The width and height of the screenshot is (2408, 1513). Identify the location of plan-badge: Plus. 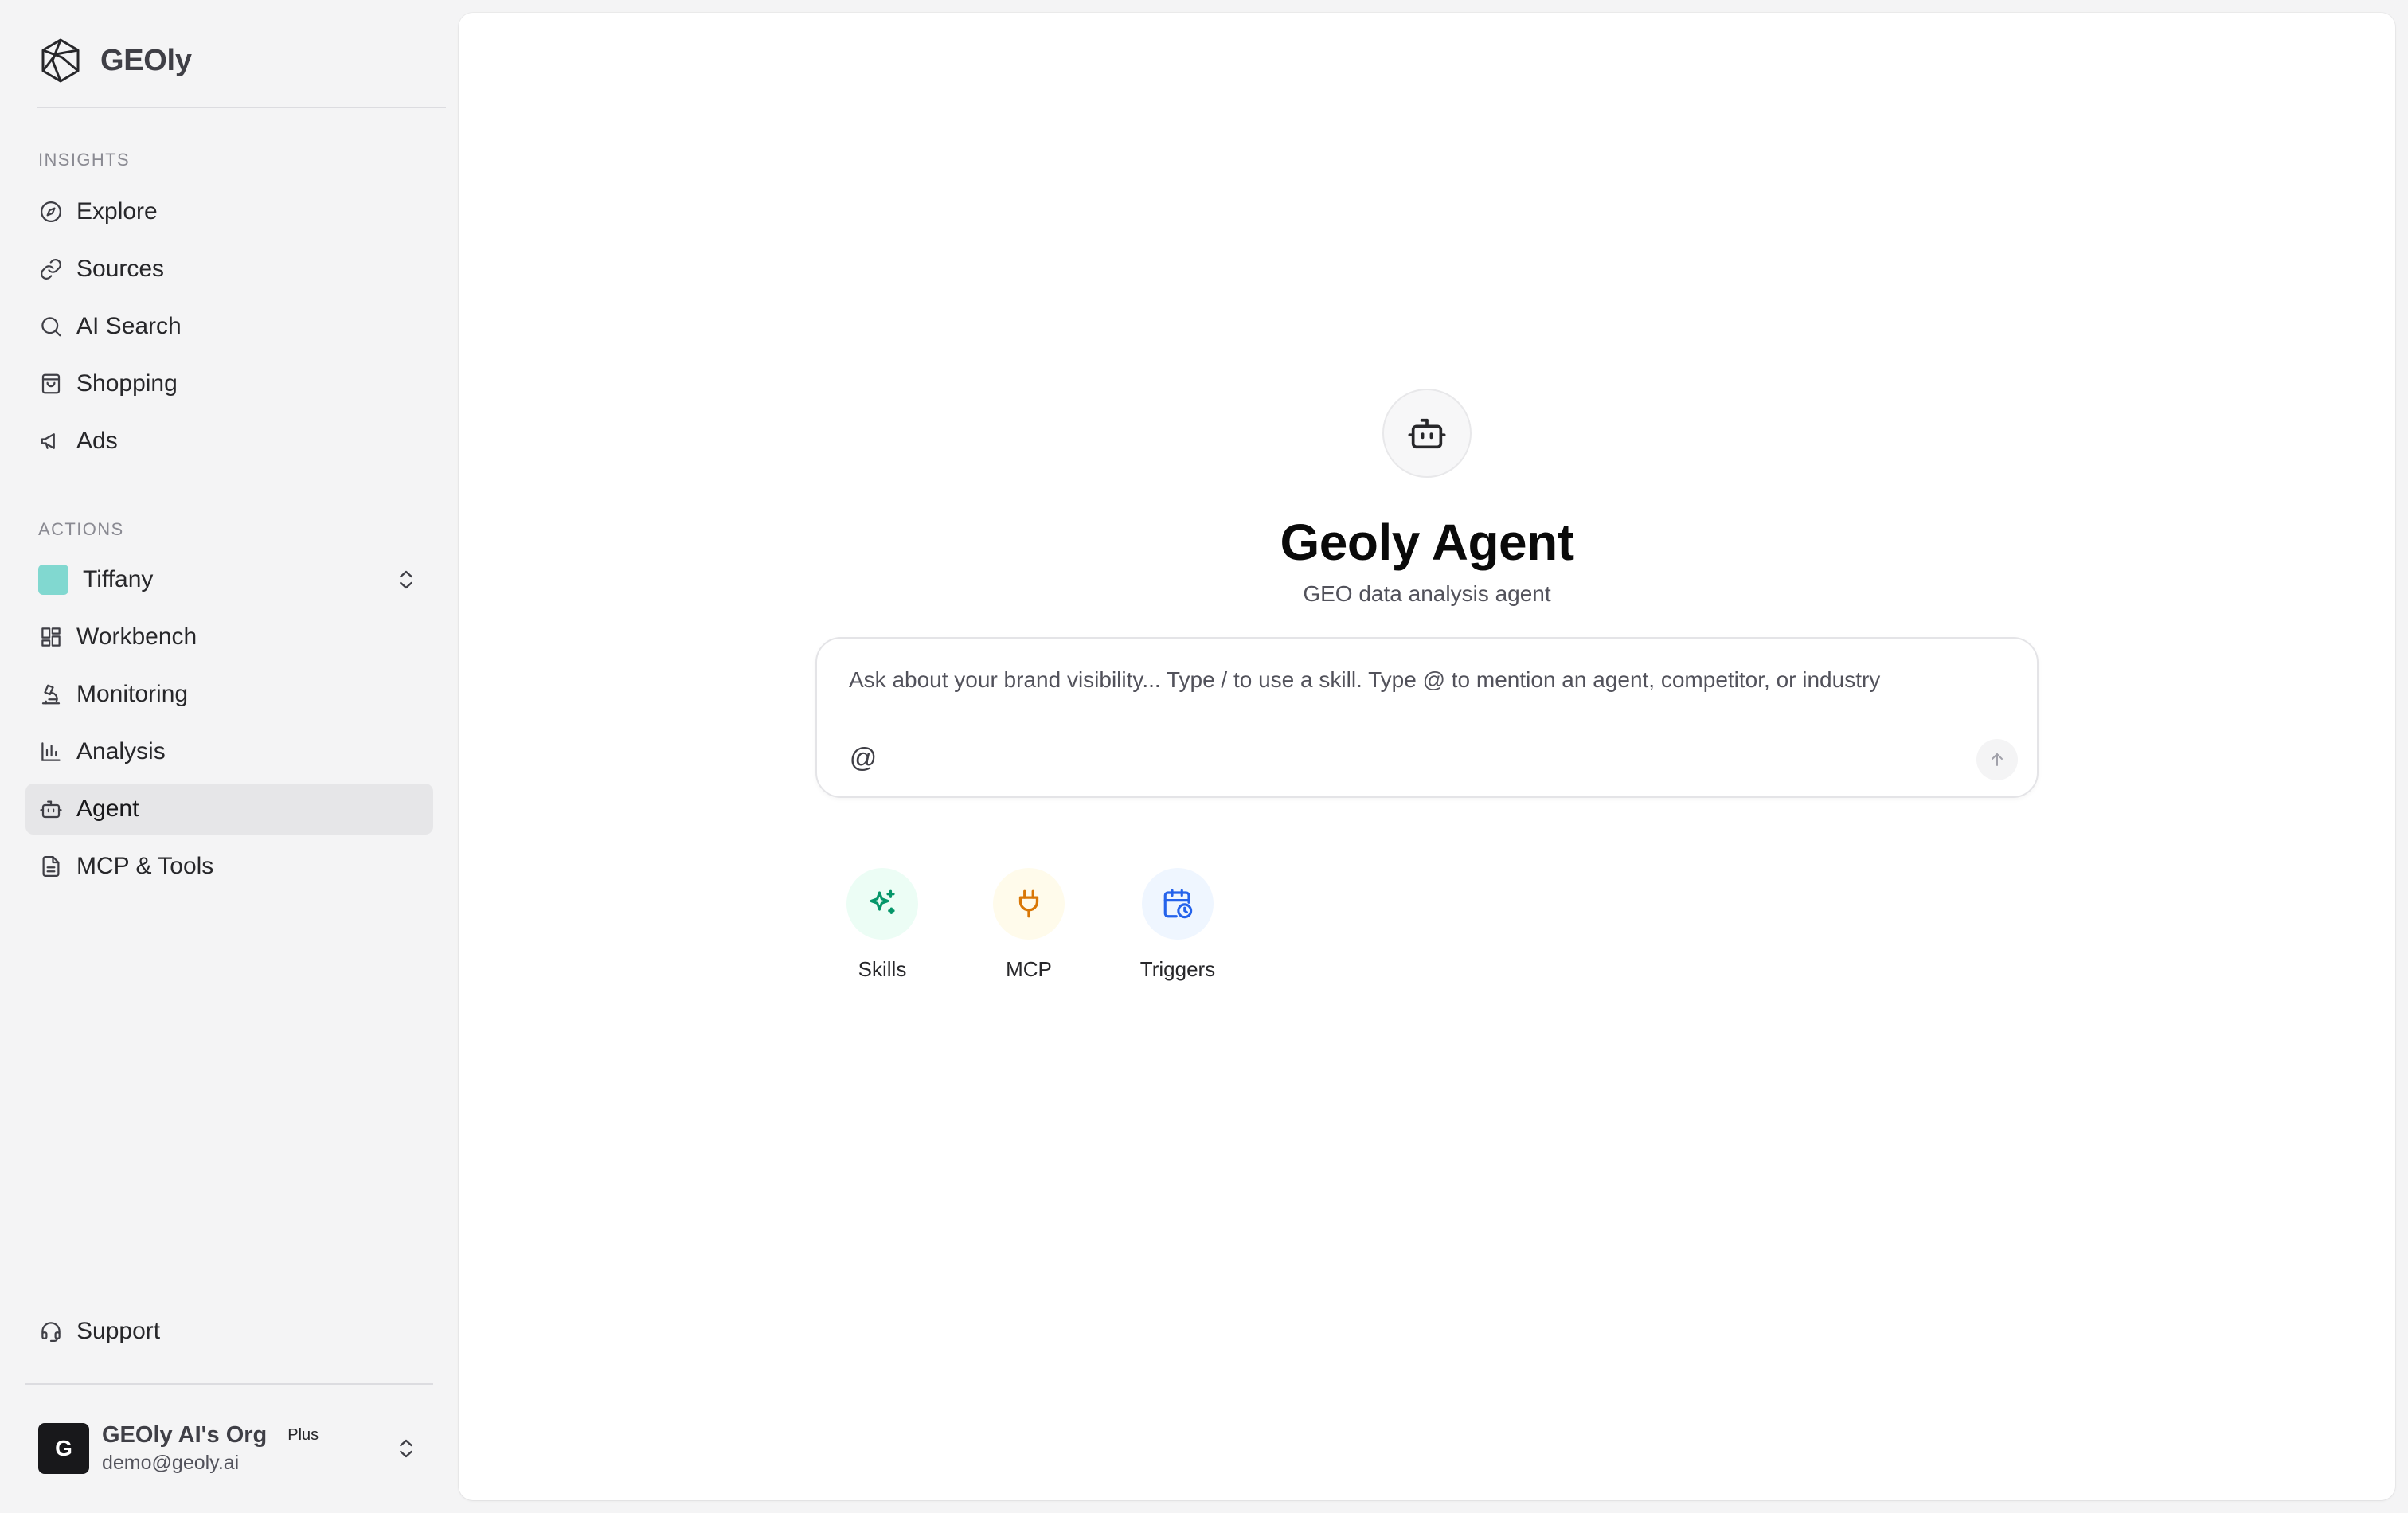
(303, 1435).